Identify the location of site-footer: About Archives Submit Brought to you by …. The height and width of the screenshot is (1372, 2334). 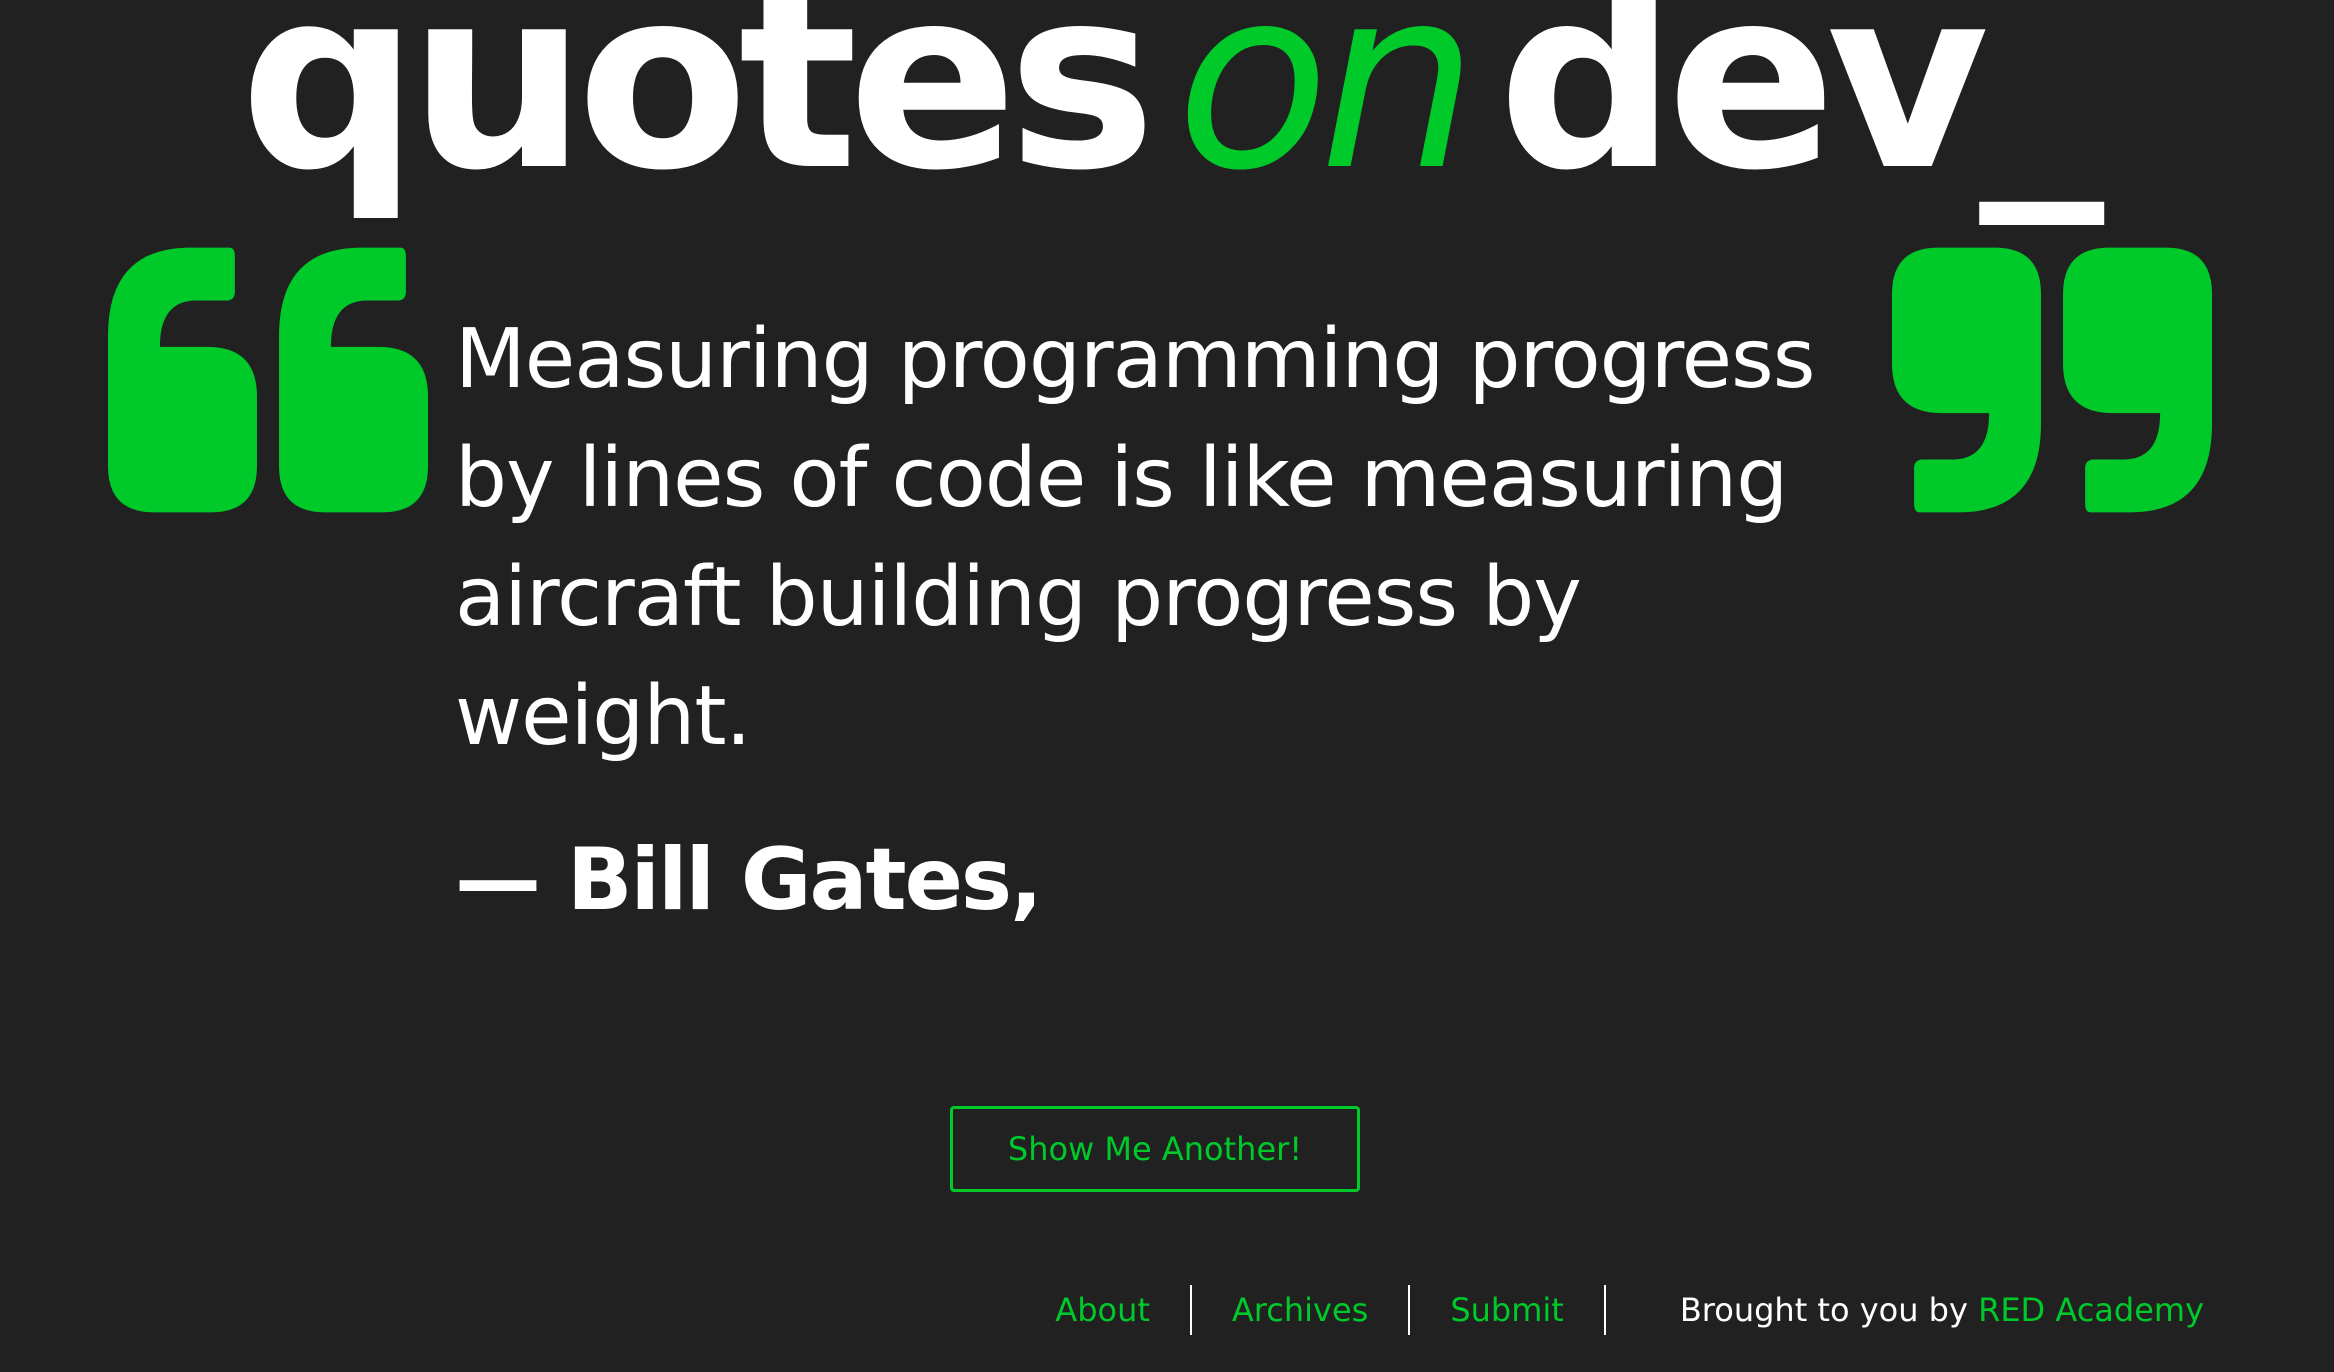
(1609, 1310).